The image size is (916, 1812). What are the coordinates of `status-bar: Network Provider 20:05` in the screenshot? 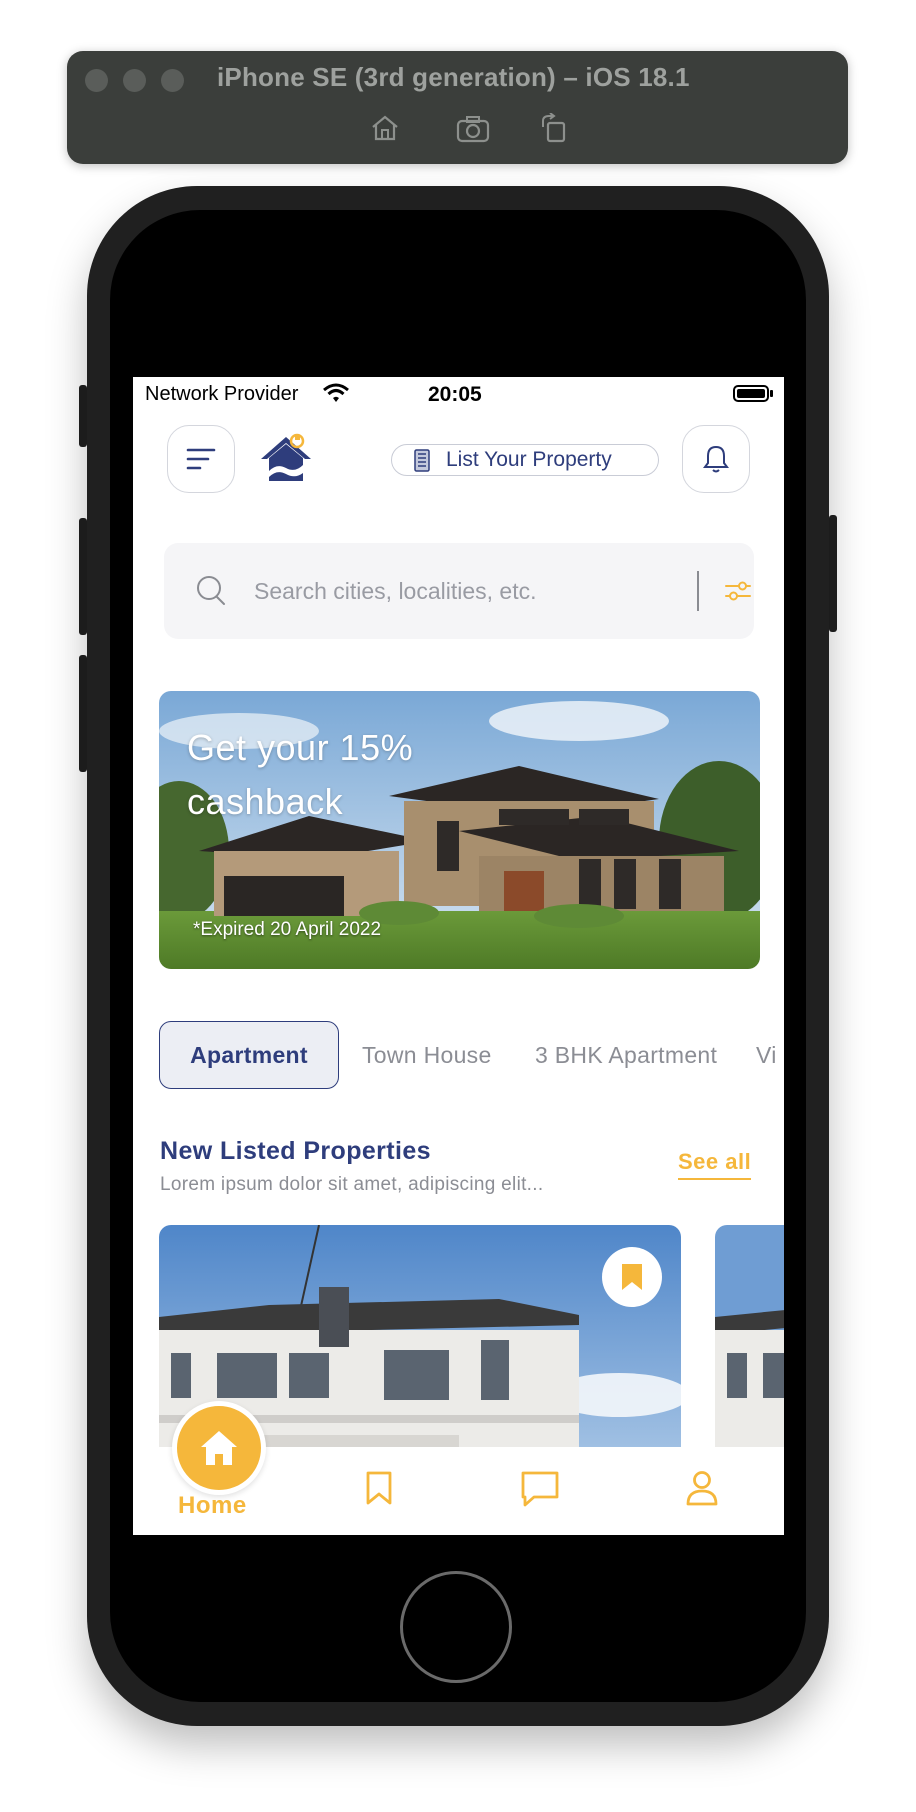 It's located at (458, 394).